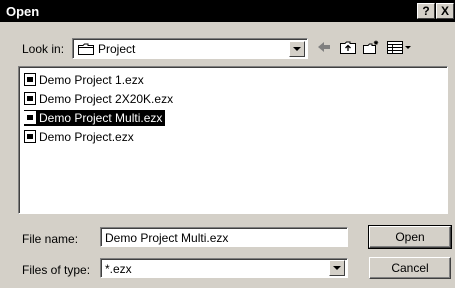  Describe the element at coordinates (117, 49) in the screenshot. I see `look-in-value: Project` at that location.